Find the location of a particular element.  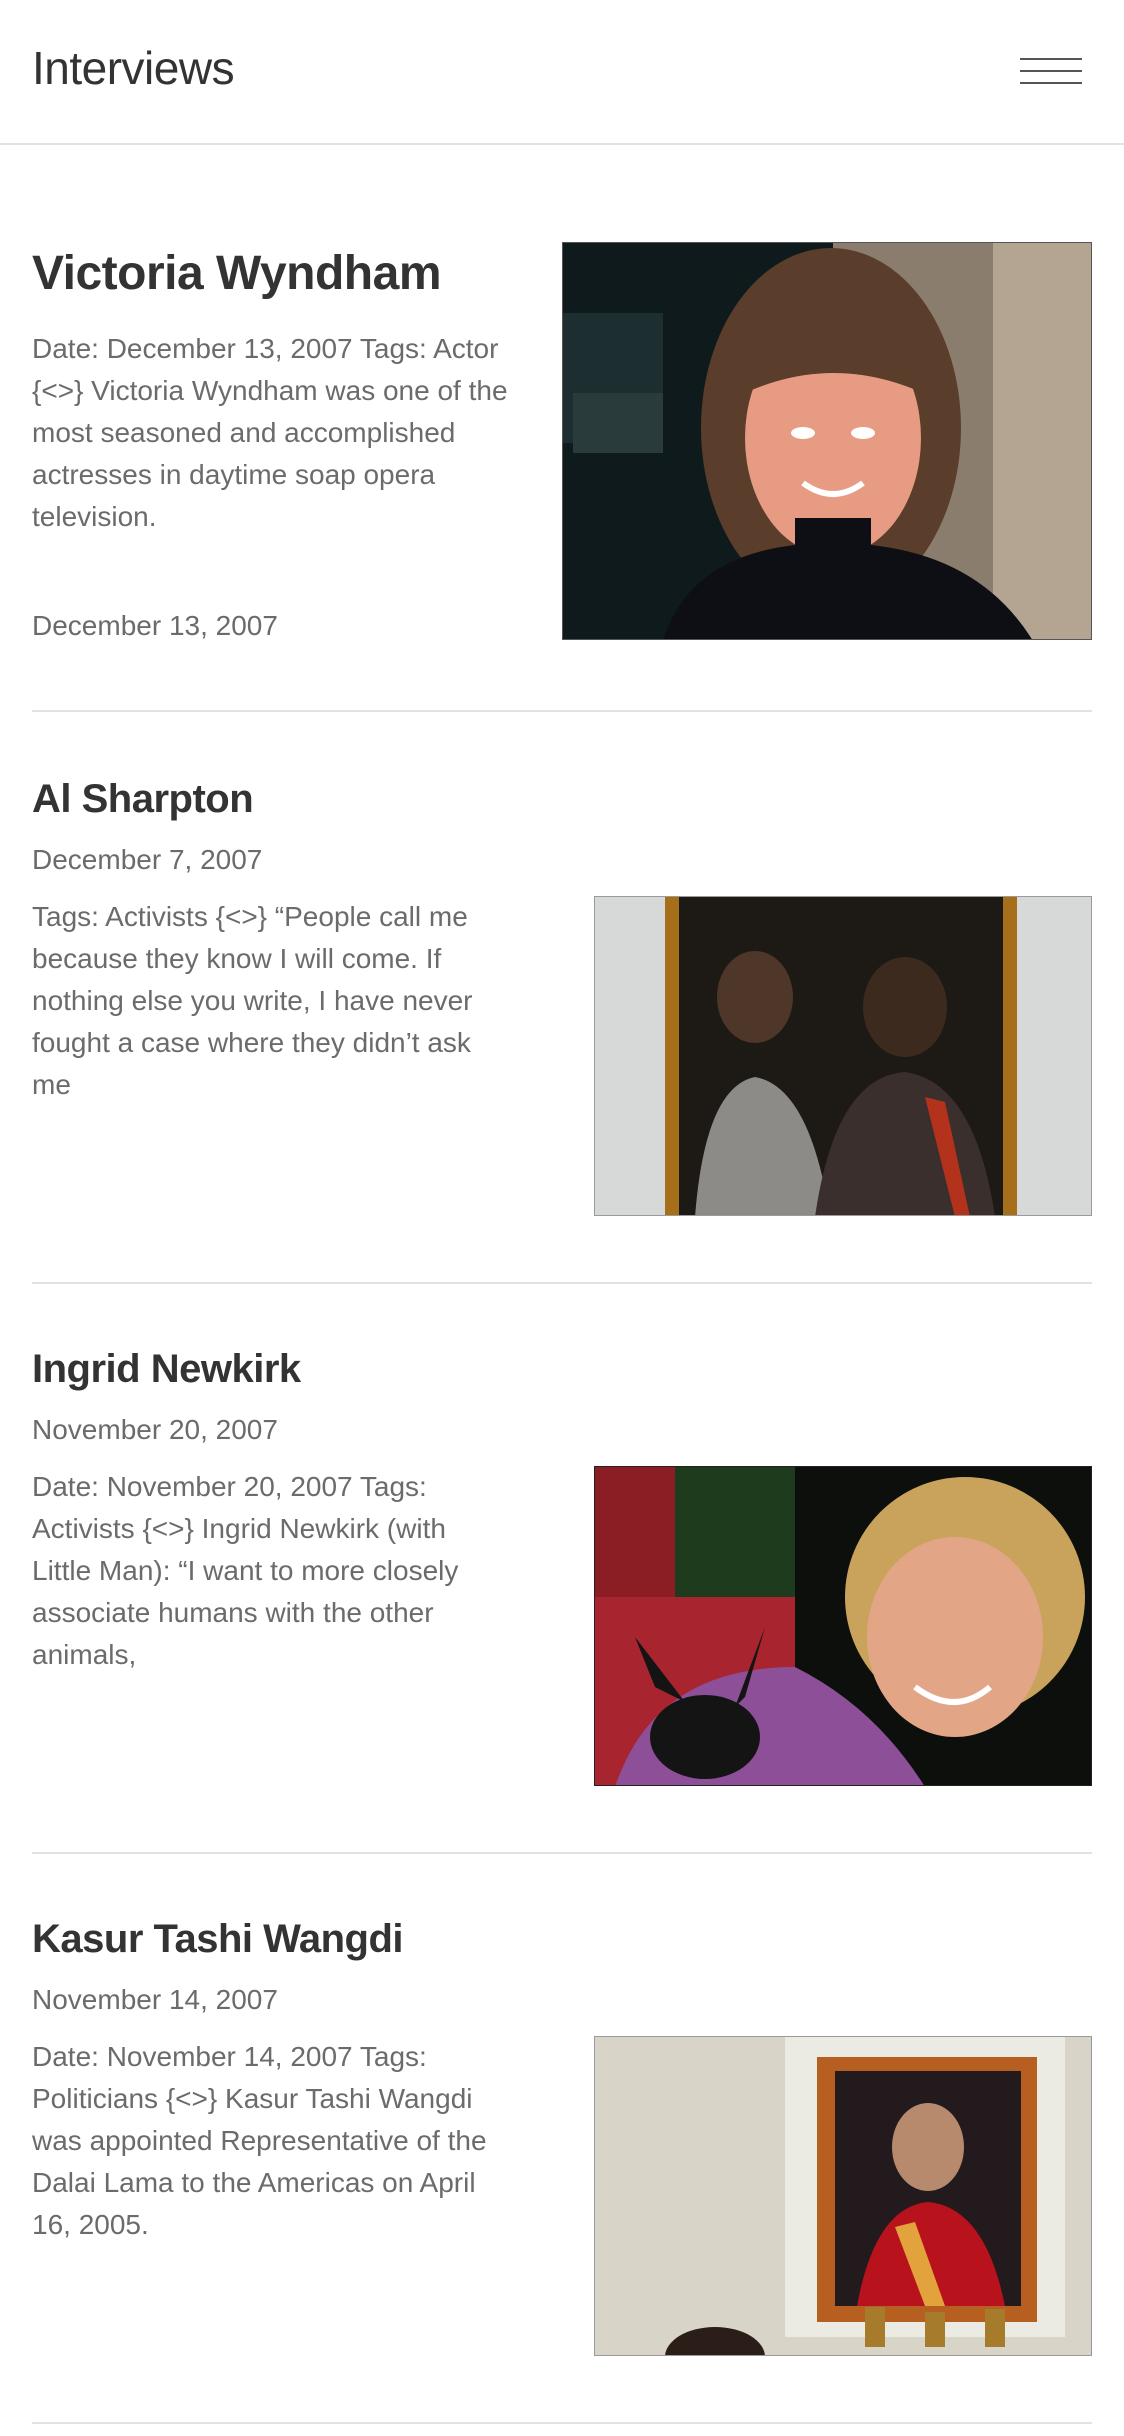

woman-with-dog-photo-icon is located at coordinates (843, 1626).